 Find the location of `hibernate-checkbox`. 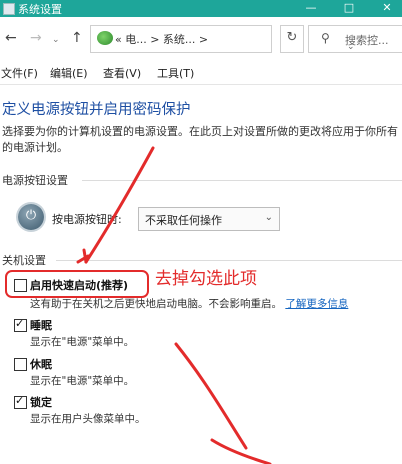

hibernate-checkbox is located at coordinates (20, 364).